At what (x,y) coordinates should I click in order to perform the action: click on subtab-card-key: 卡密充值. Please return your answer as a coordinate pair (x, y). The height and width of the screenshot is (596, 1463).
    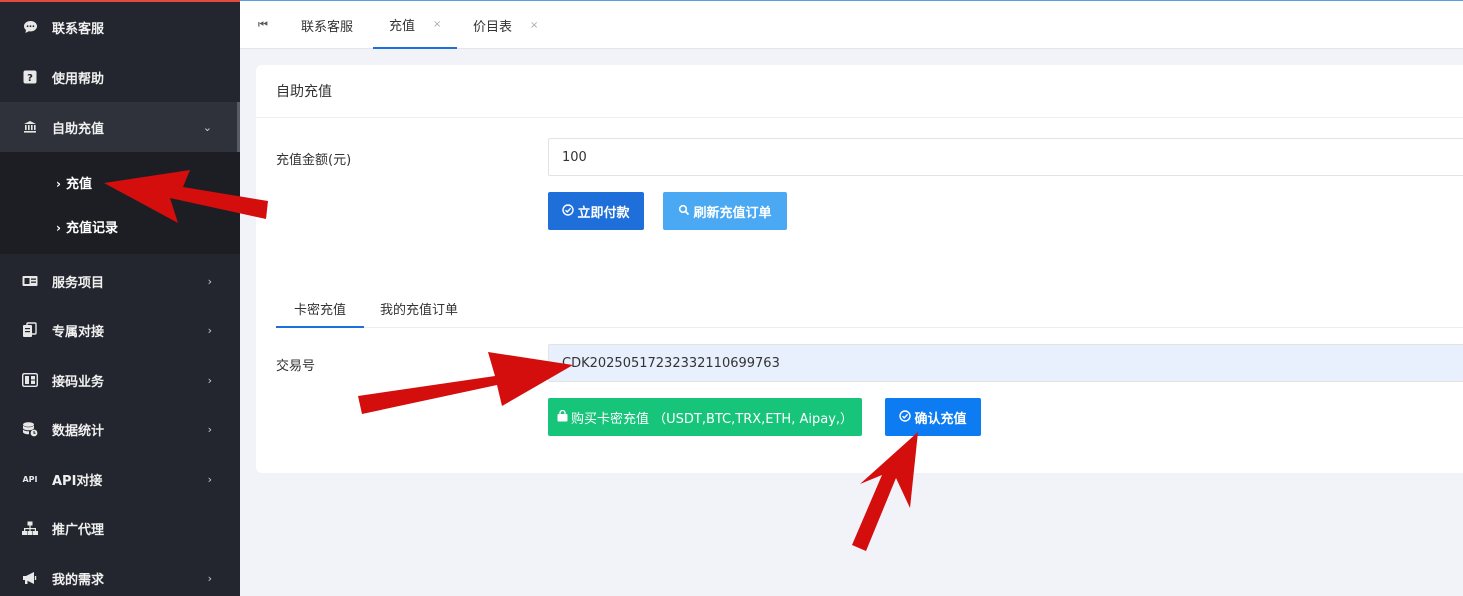
    Looking at the image, I should click on (320, 312).